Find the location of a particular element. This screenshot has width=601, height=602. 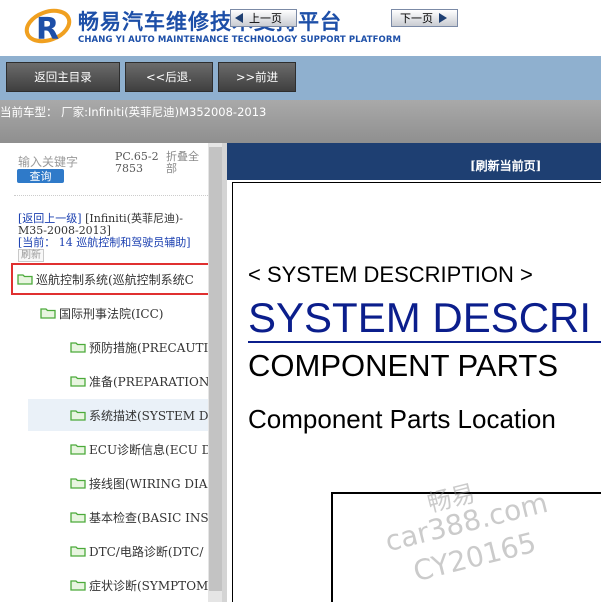

tree-item: 接线图(WIRING DIA is located at coordinates (148, 483).